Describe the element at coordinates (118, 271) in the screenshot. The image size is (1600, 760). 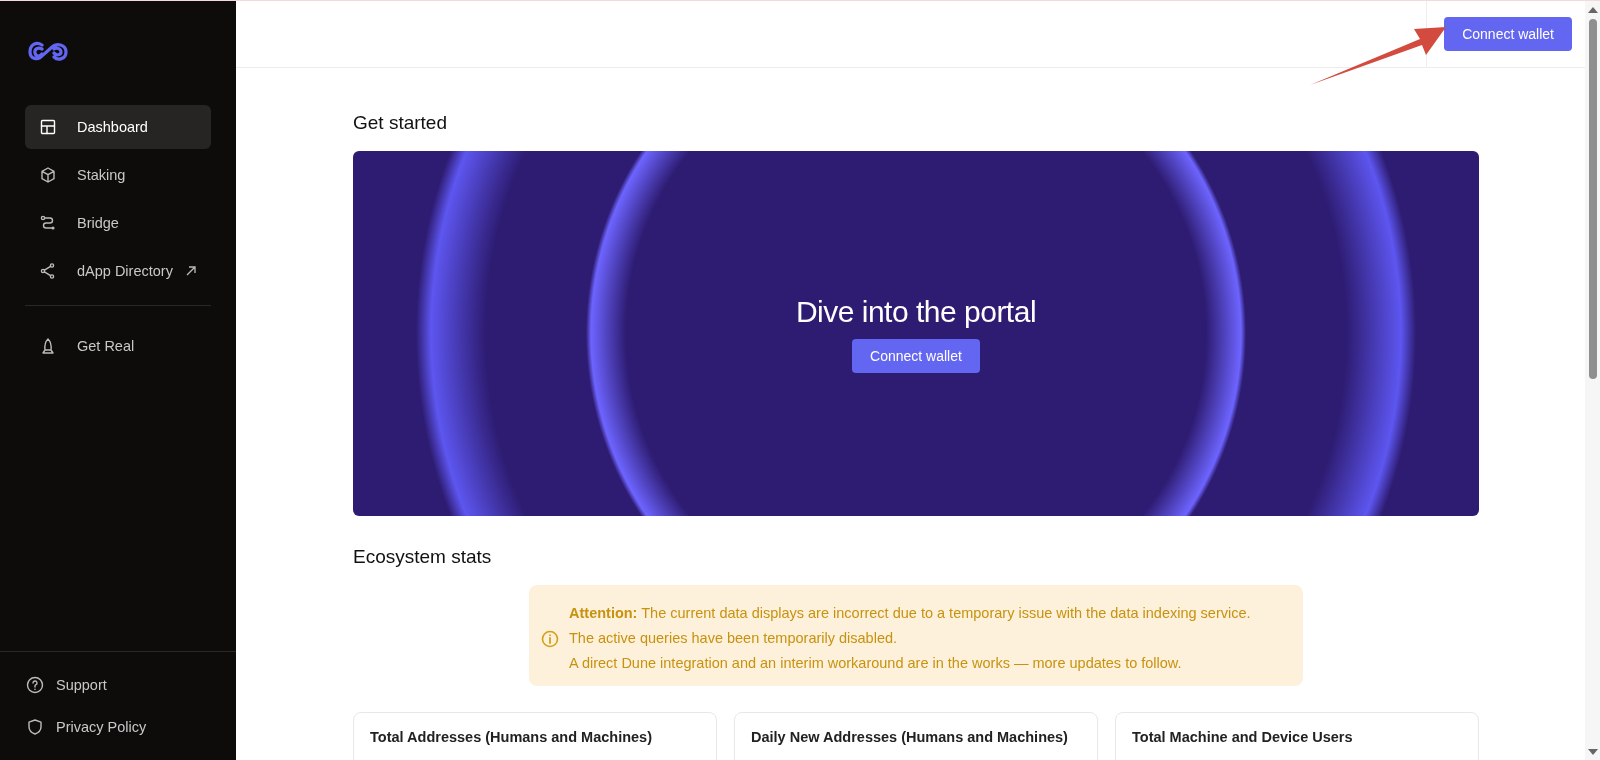
I see `sidebar-item: dApp Directory` at that location.